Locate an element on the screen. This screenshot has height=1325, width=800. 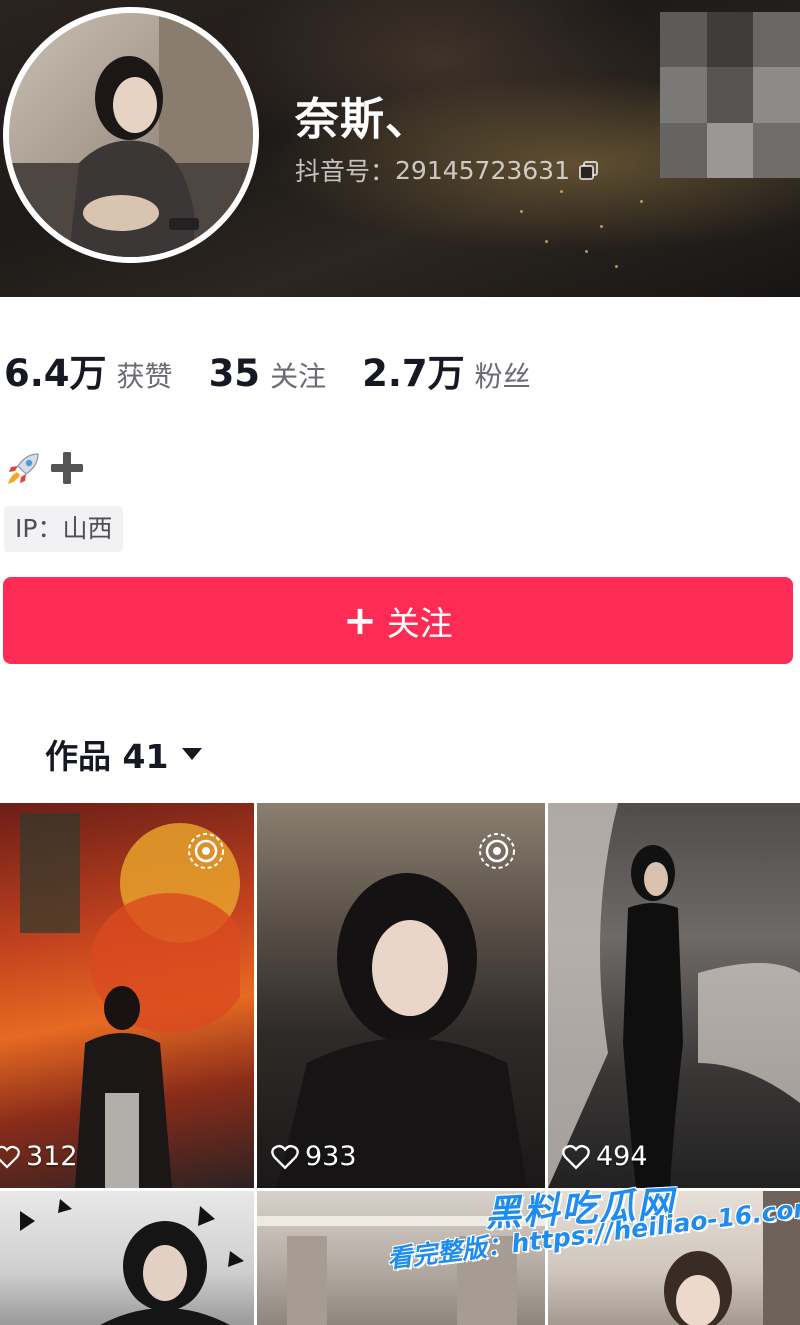
douyin-id-label: 抖音号： is located at coordinates (345, 171).